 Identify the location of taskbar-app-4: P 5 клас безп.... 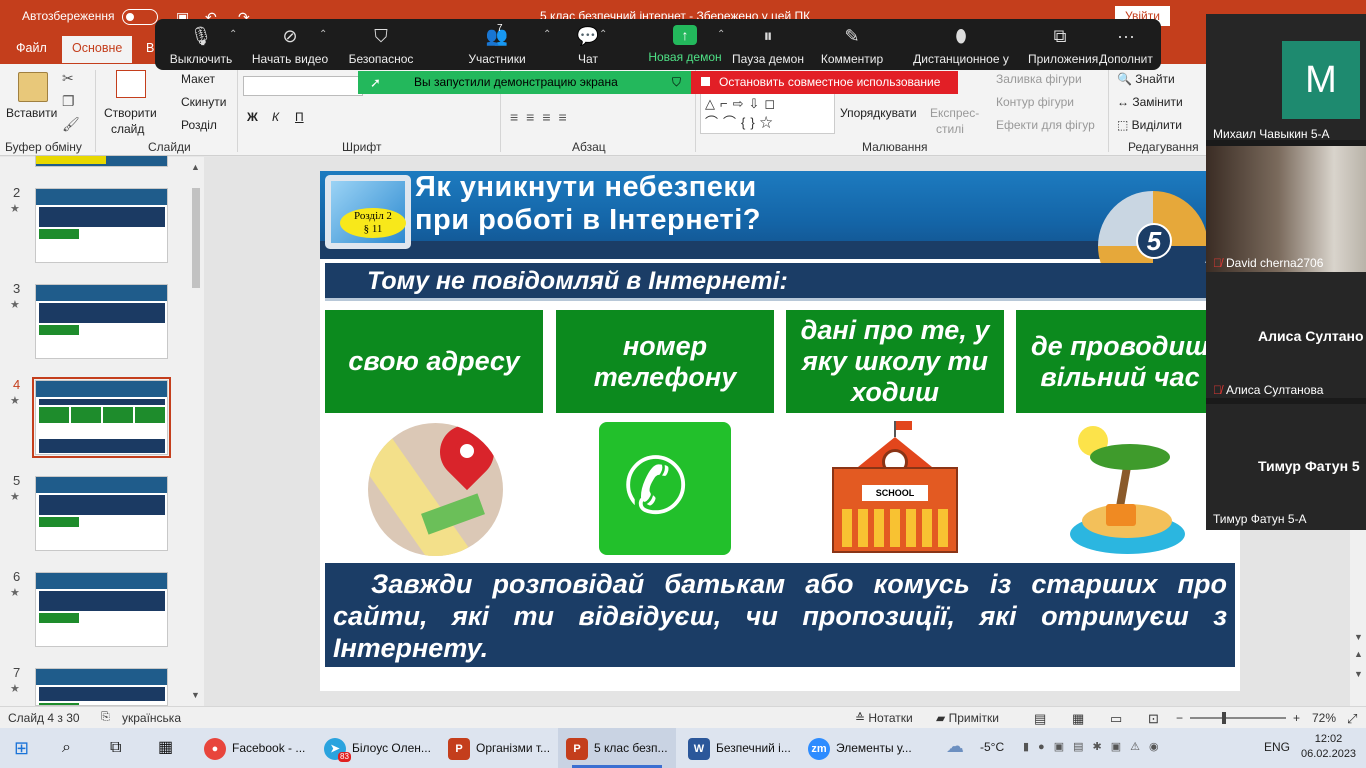
(617, 748).